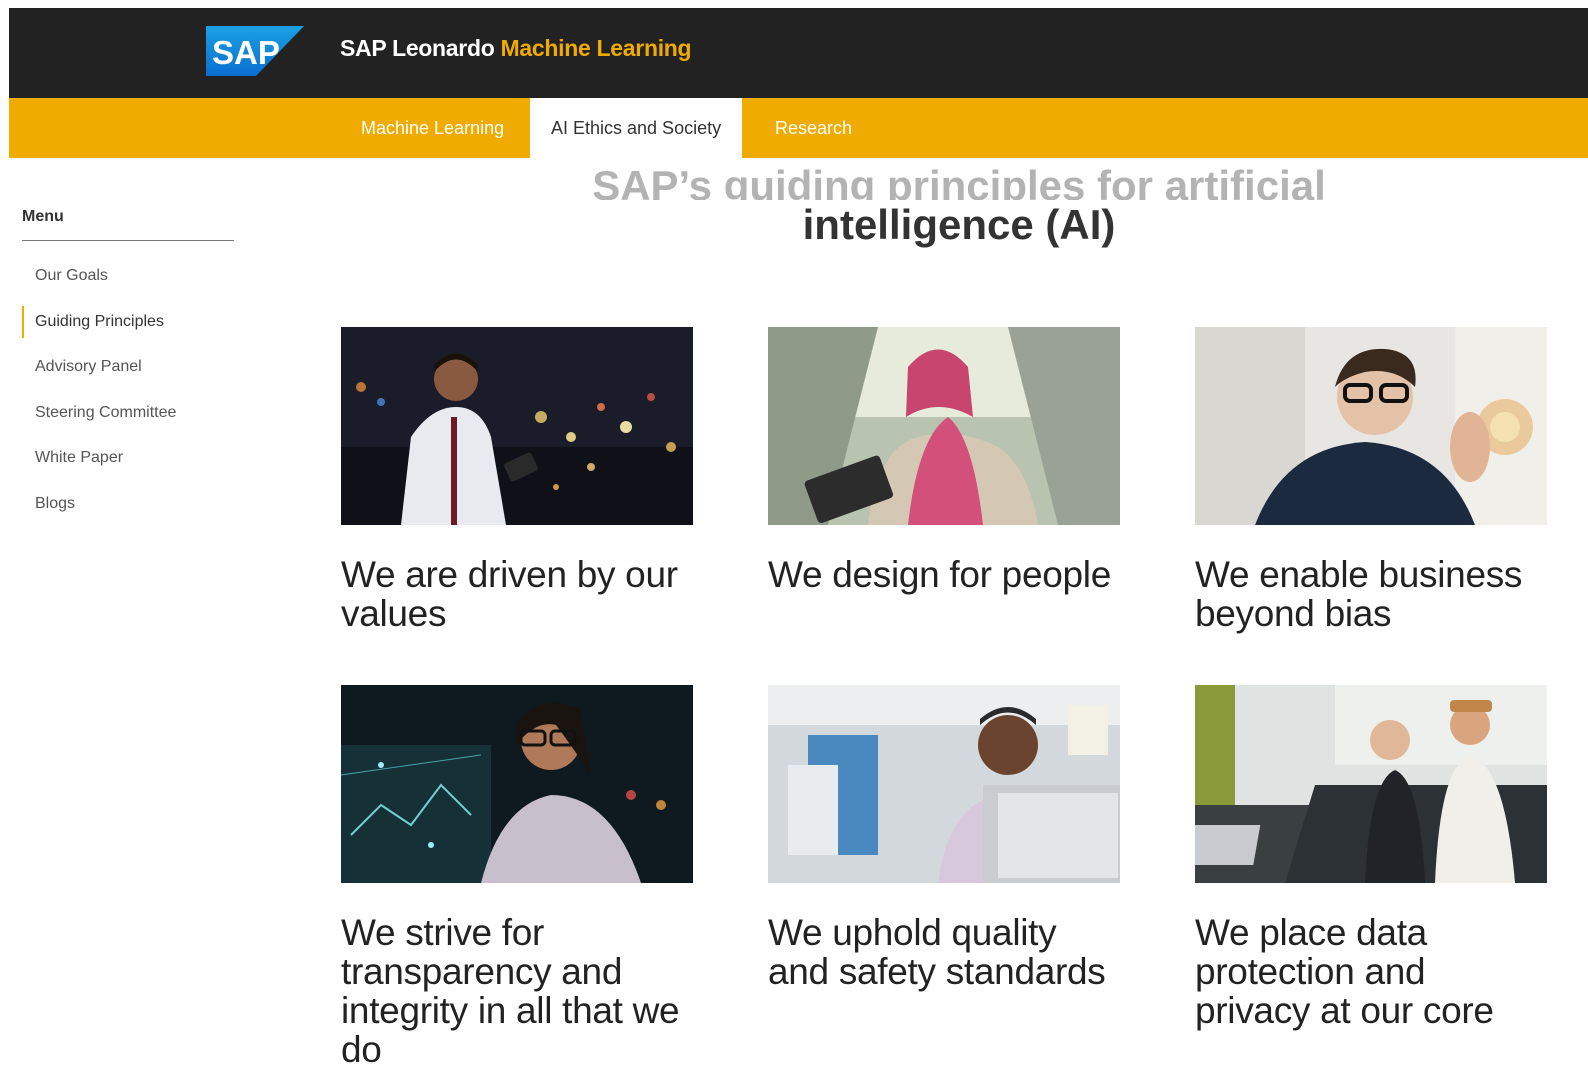  I want to click on principle-card: We enable business beyond bias, so click(1371, 480).